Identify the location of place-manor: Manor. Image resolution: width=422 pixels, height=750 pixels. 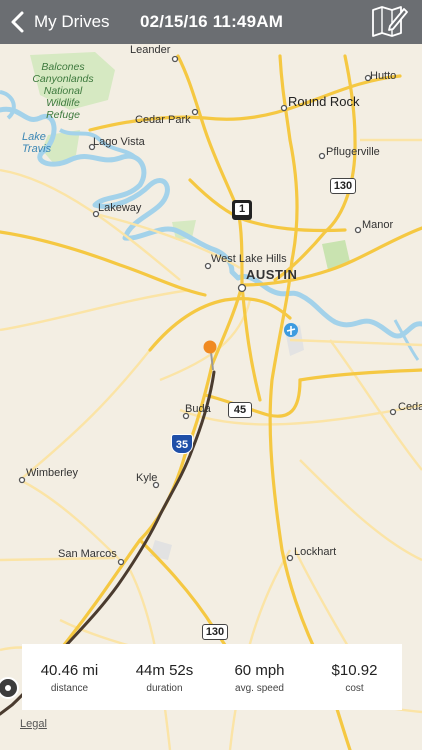
(378, 225).